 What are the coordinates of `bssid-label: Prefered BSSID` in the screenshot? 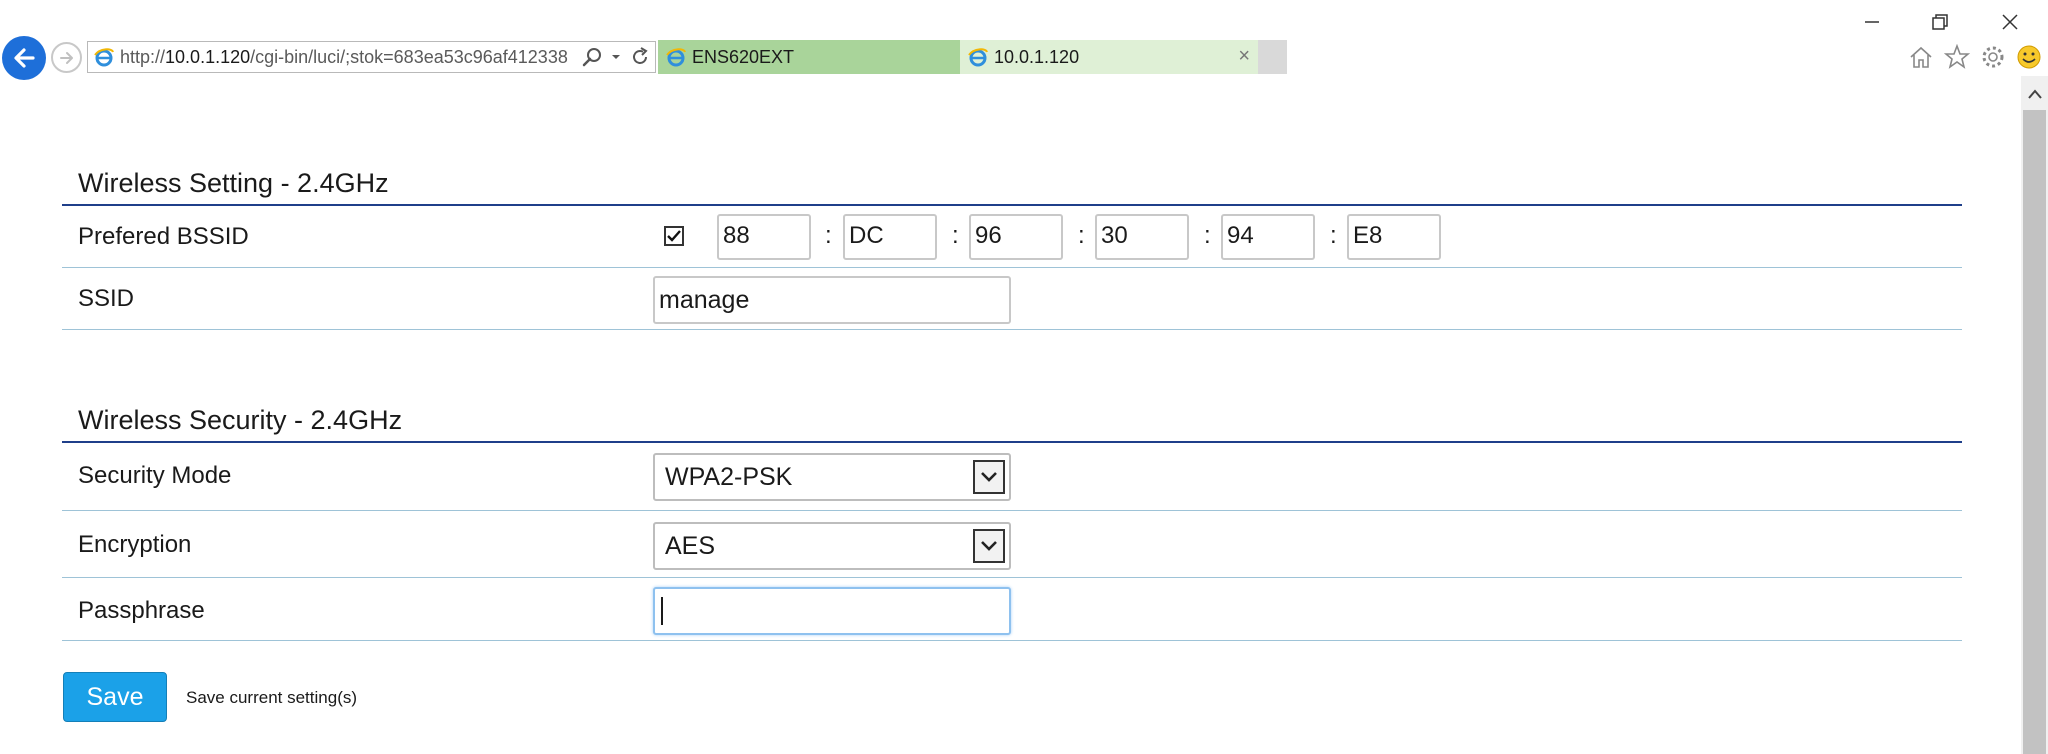 It's located at (163, 236).